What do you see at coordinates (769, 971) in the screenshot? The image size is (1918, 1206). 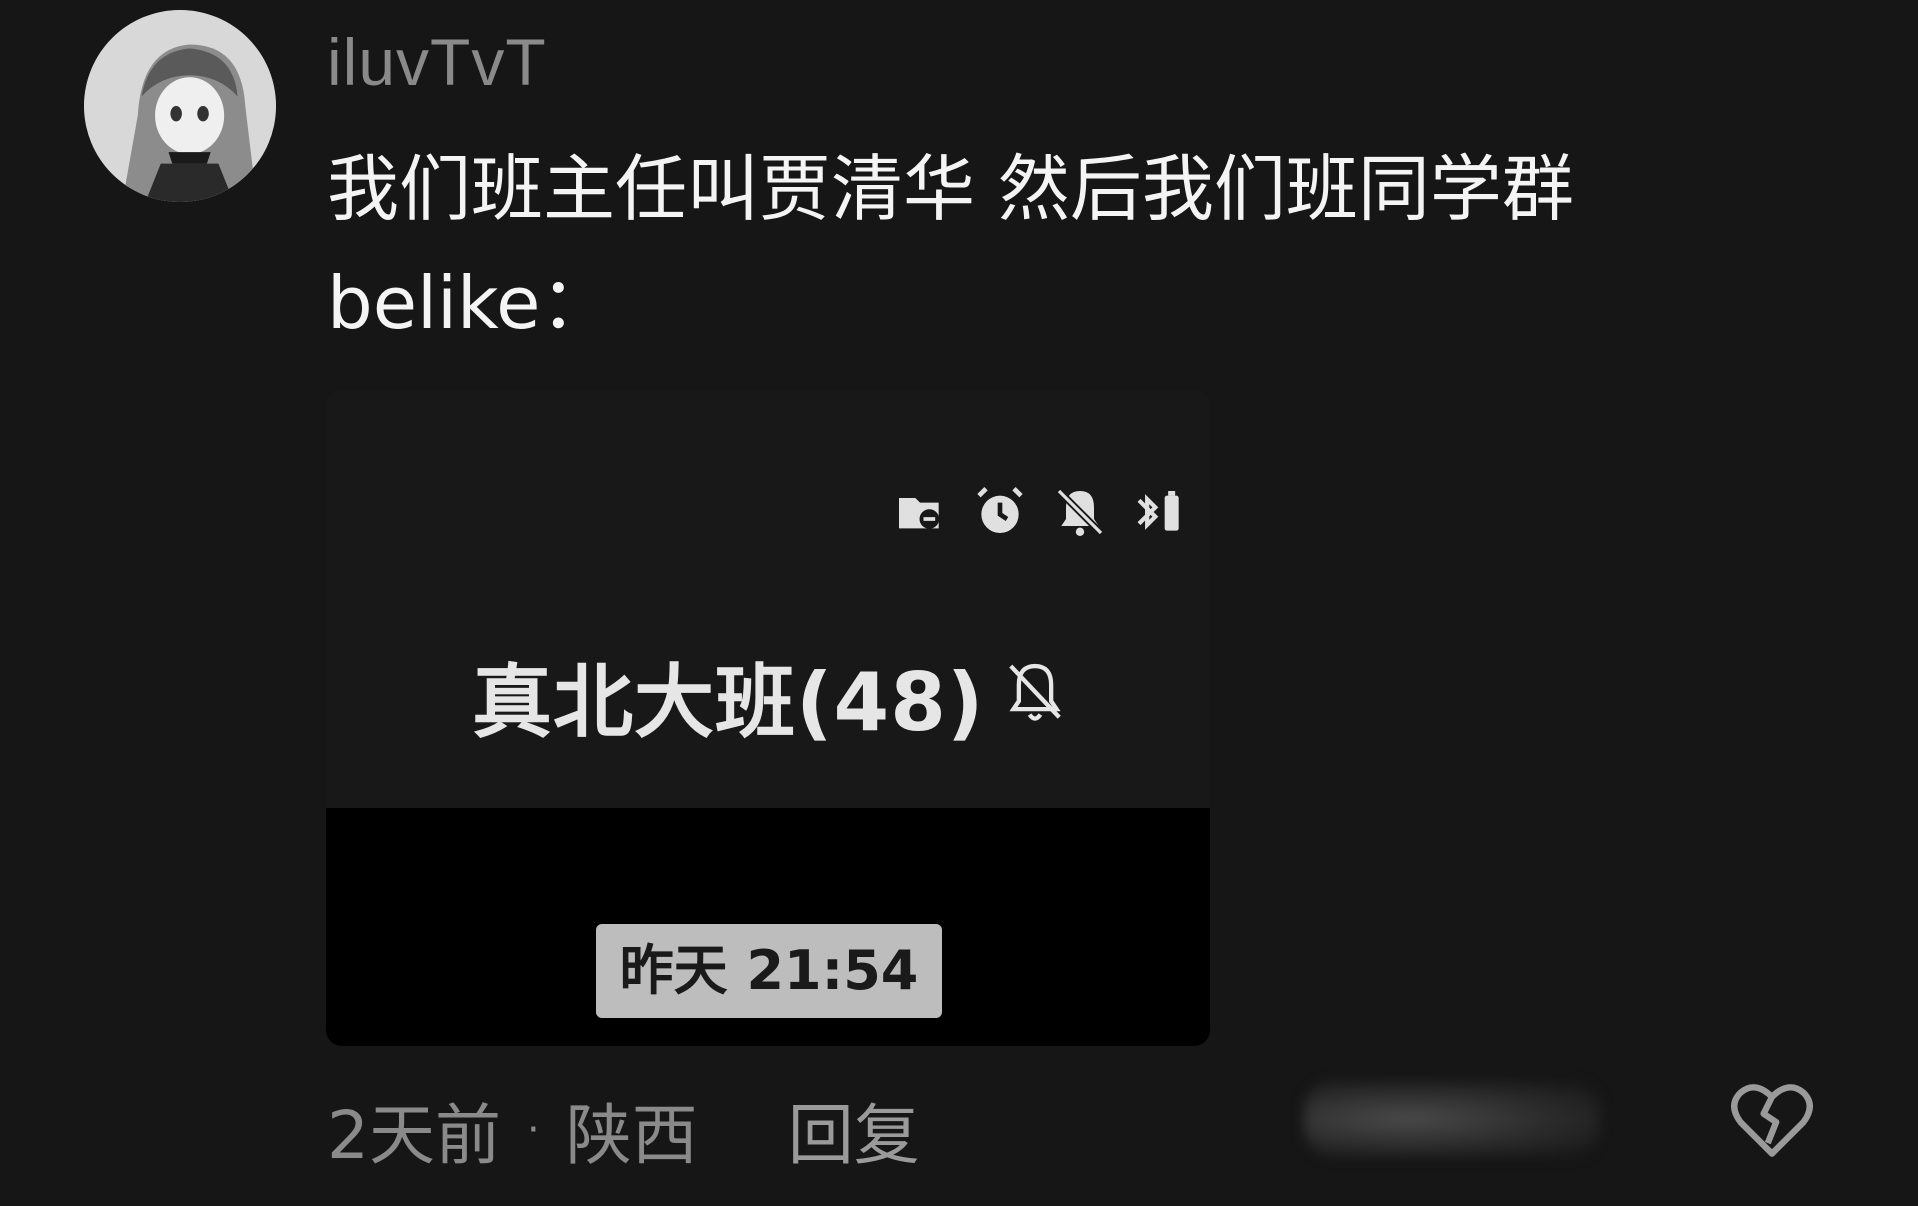 I see `message-timestamp: 昨天 21:54` at bounding box center [769, 971].